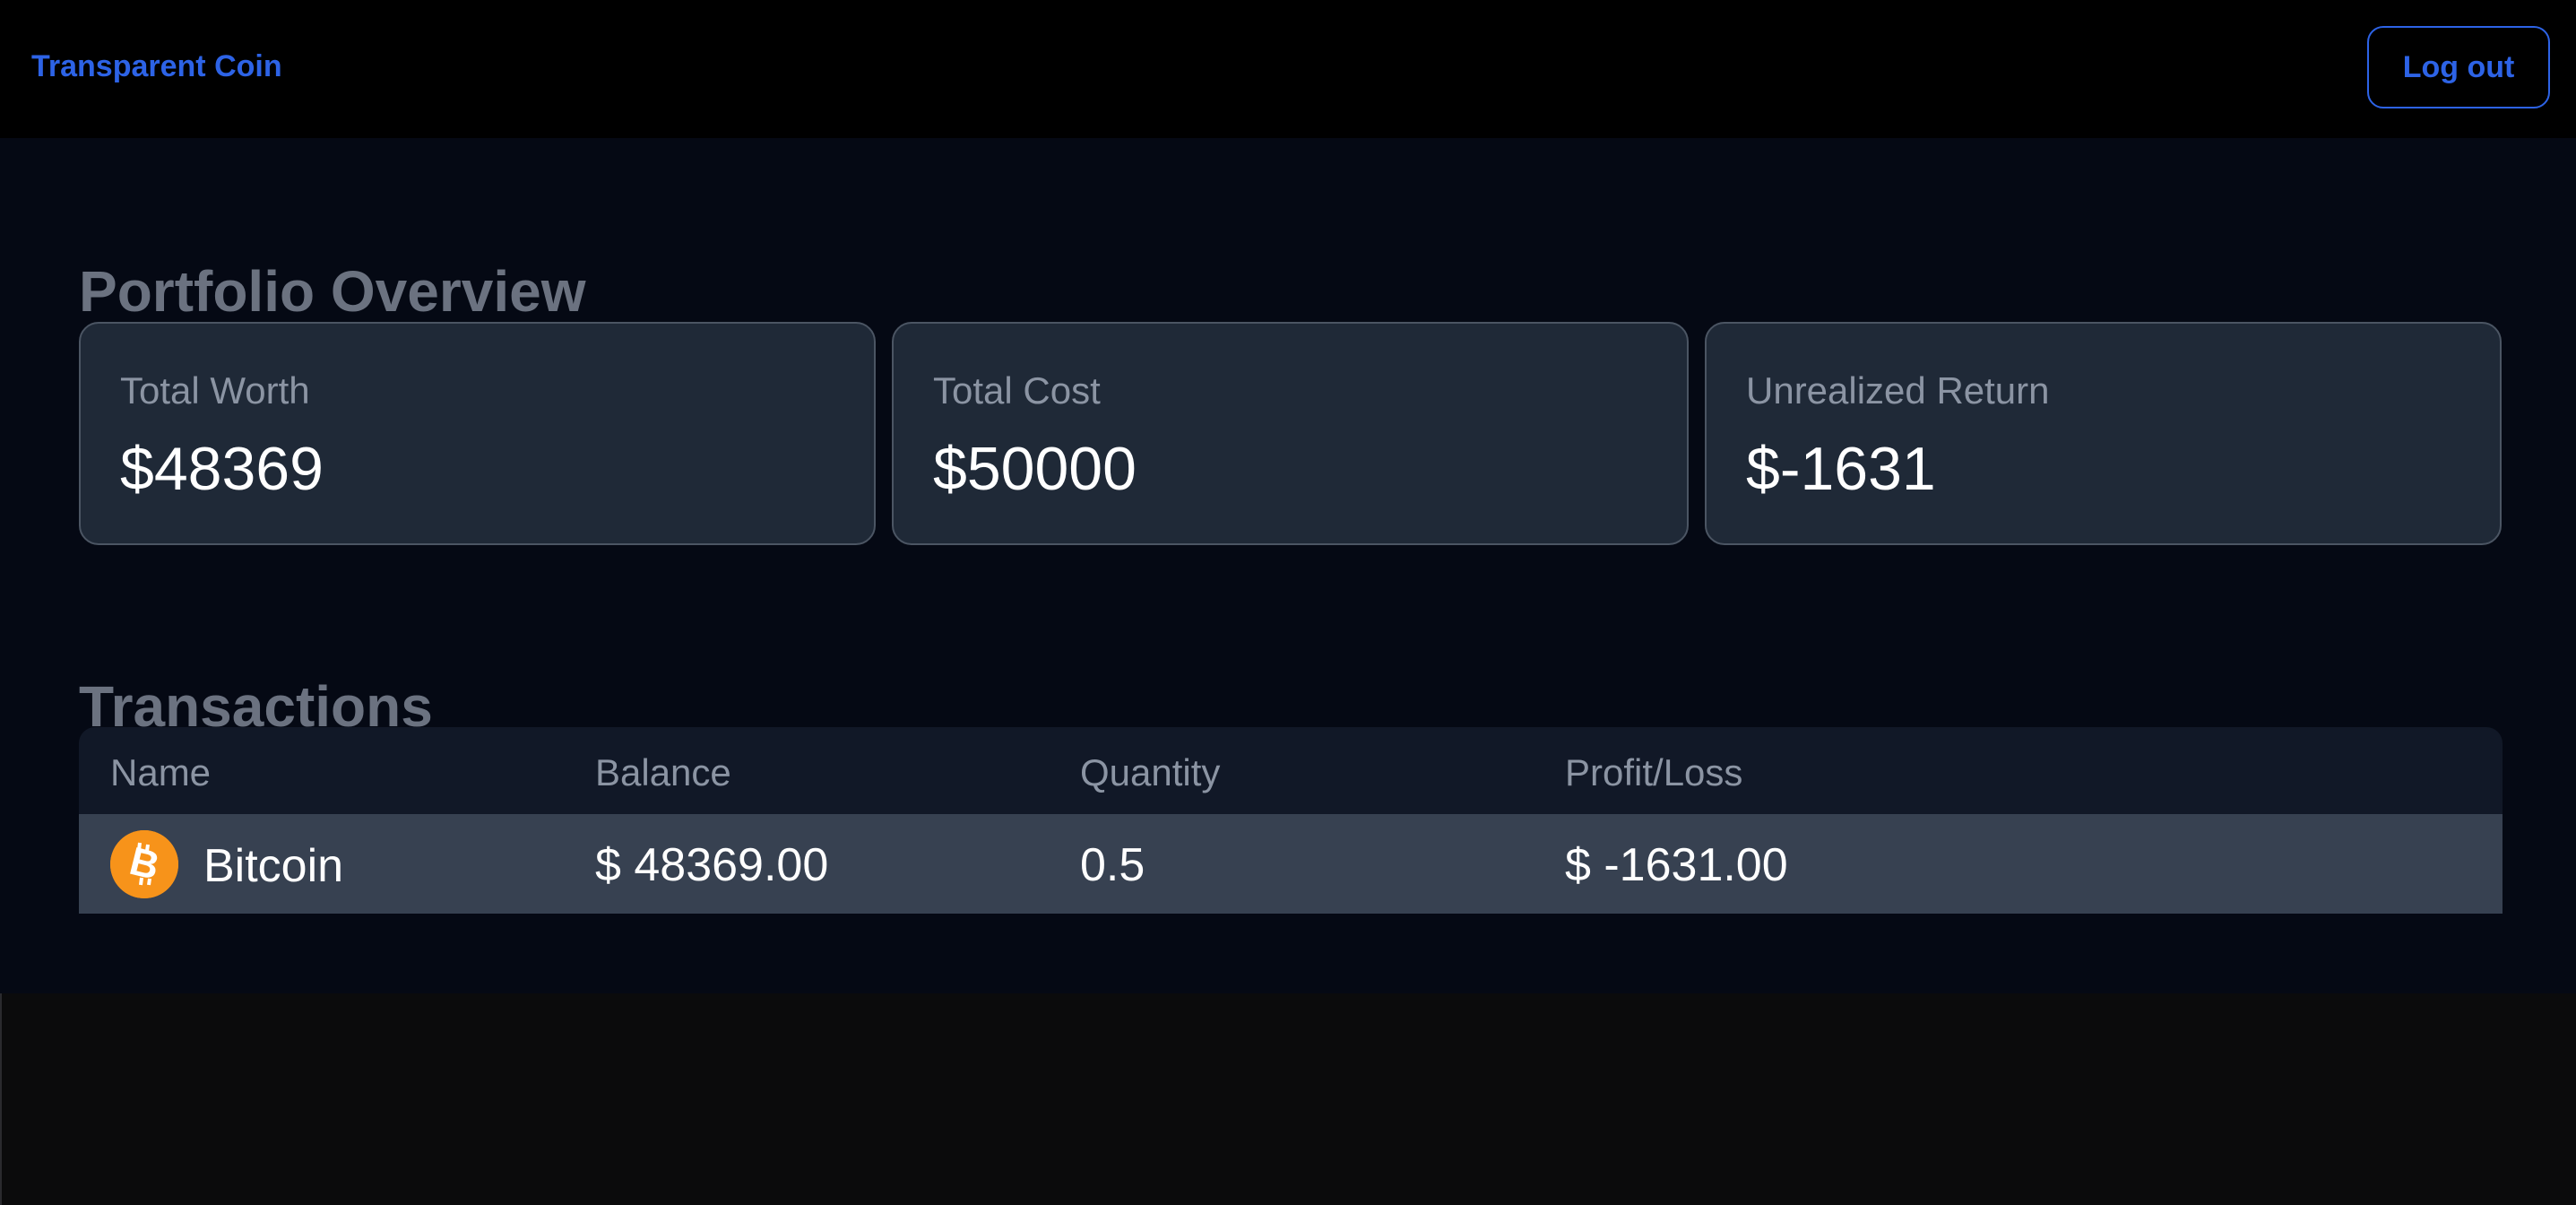 This screenshot has width=2576, height=1205. Describe the element at coordinates (1291, 770) in the screenshot. I see `table-header: Name Balance Quantity Profit/Loss` at that location.